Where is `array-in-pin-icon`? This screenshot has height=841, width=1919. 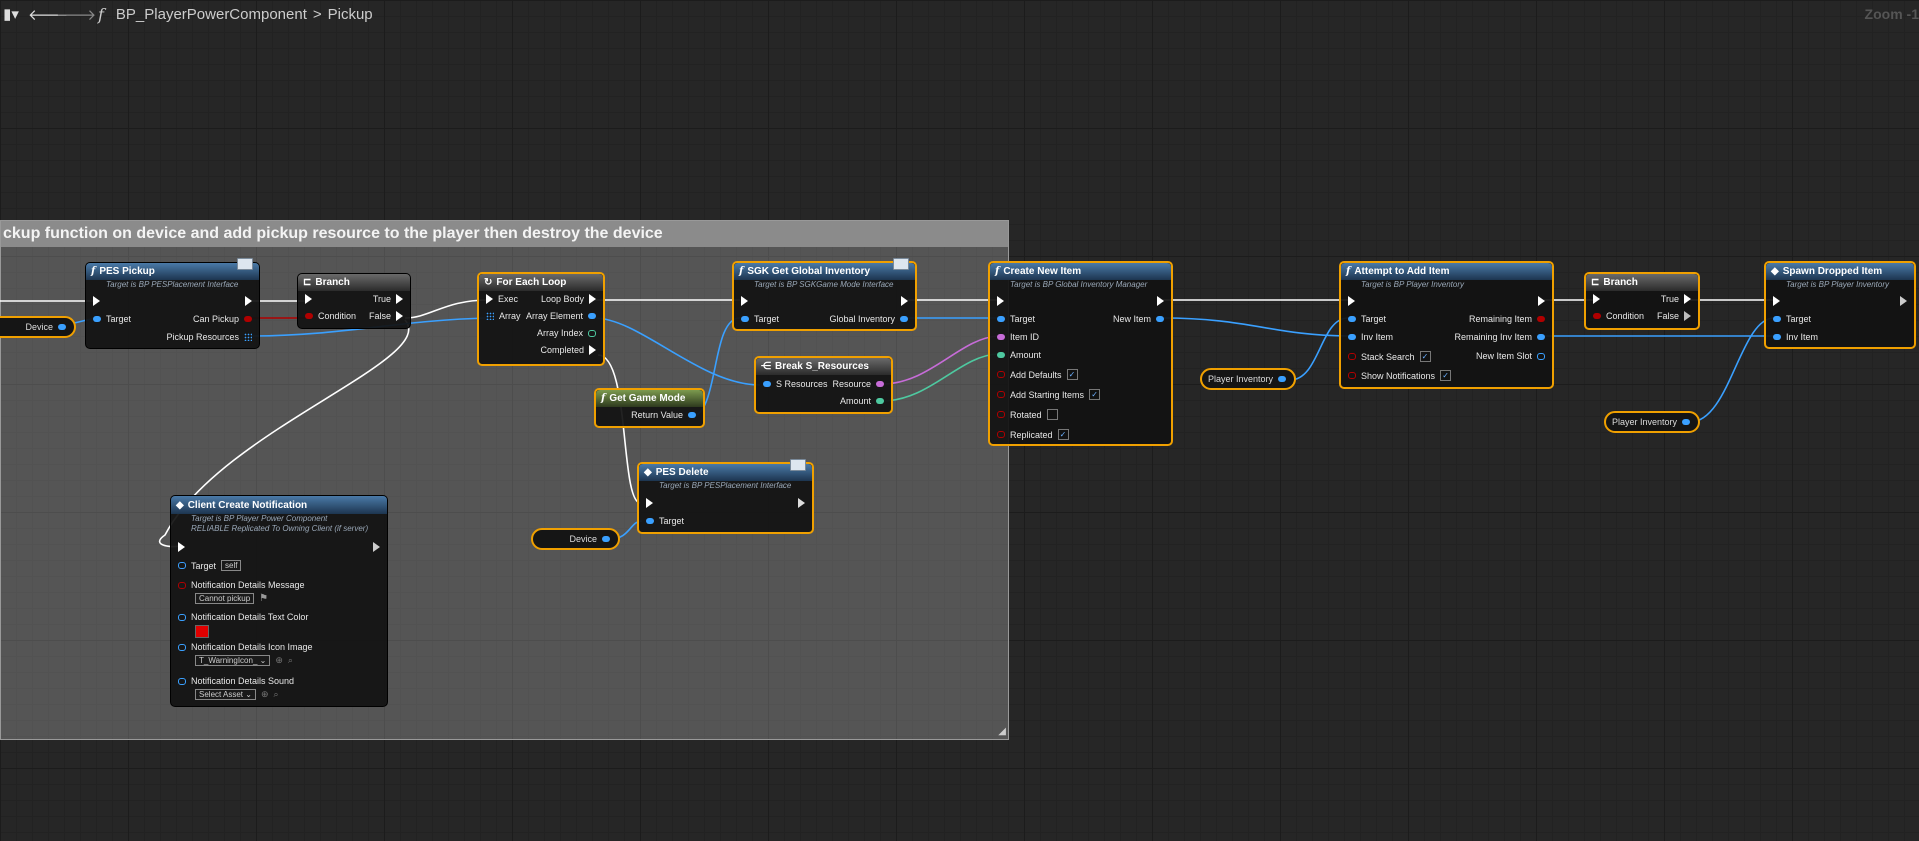 array-in-pin-icon is located at coordinates (490, 316).